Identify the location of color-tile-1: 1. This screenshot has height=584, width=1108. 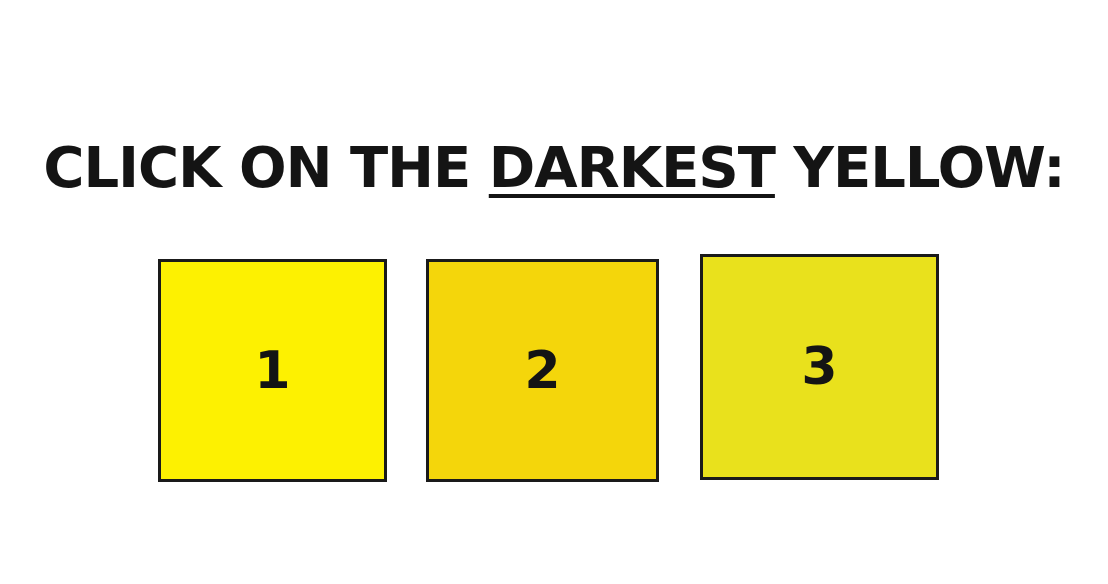
(272, 370).